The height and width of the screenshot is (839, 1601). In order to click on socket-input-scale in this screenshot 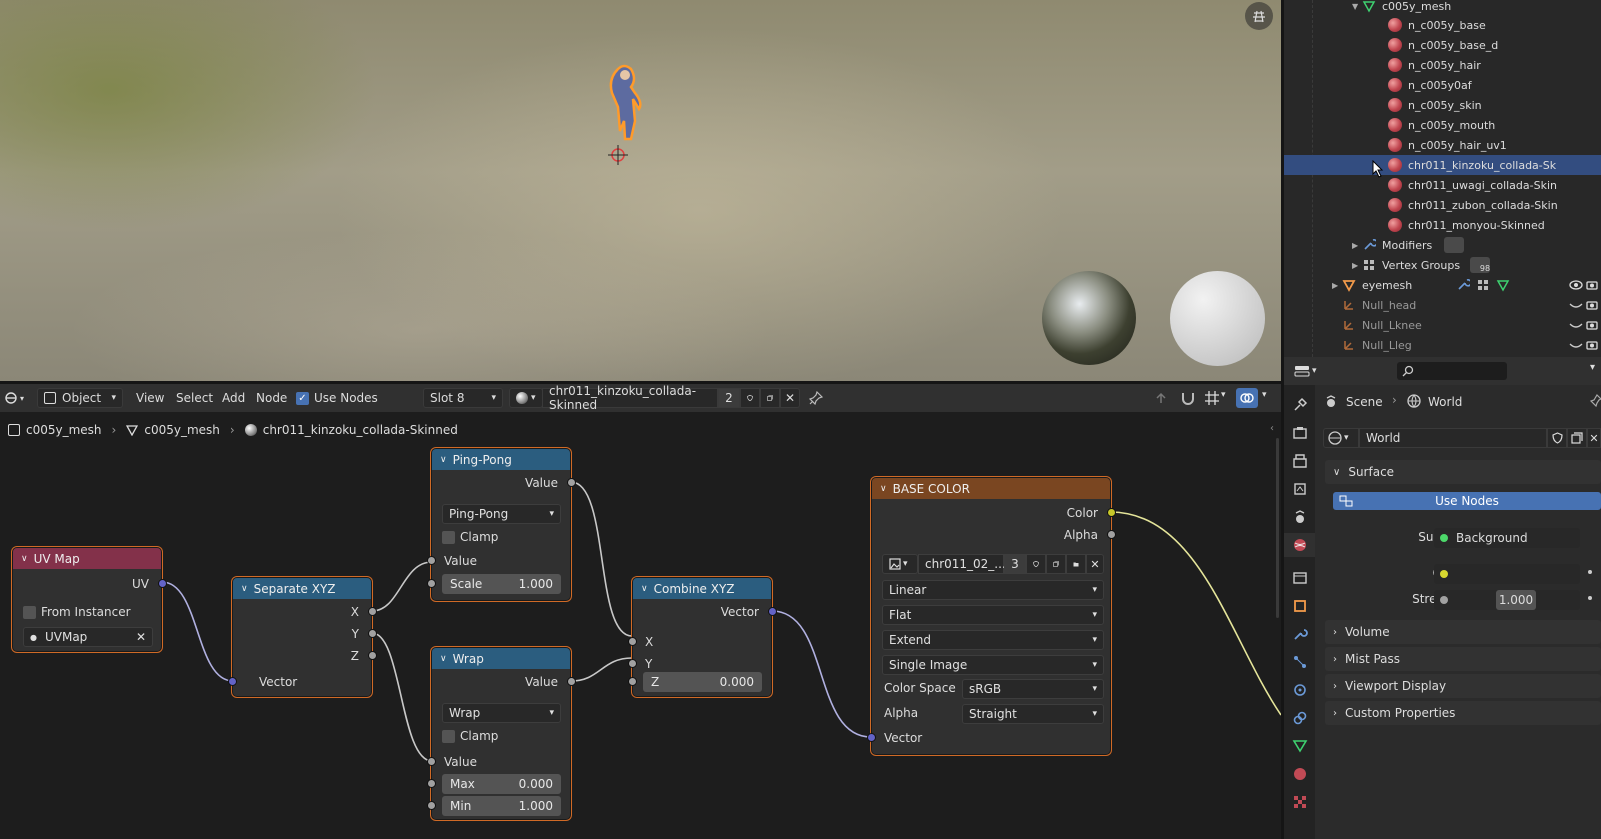, I will do `click(431, 583)`.